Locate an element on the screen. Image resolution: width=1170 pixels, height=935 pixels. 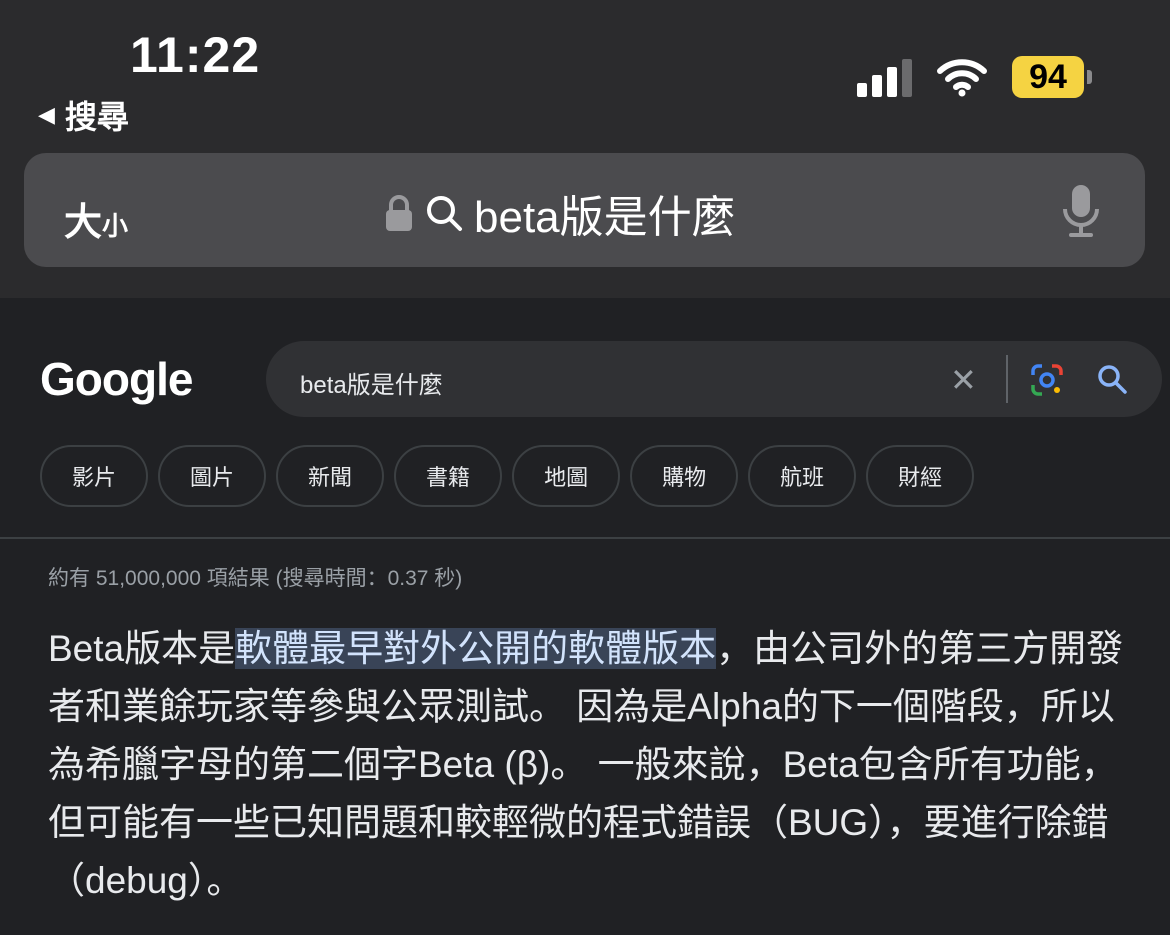
google-search-input: beta版是什麼 is located at coordinates (371, 382).